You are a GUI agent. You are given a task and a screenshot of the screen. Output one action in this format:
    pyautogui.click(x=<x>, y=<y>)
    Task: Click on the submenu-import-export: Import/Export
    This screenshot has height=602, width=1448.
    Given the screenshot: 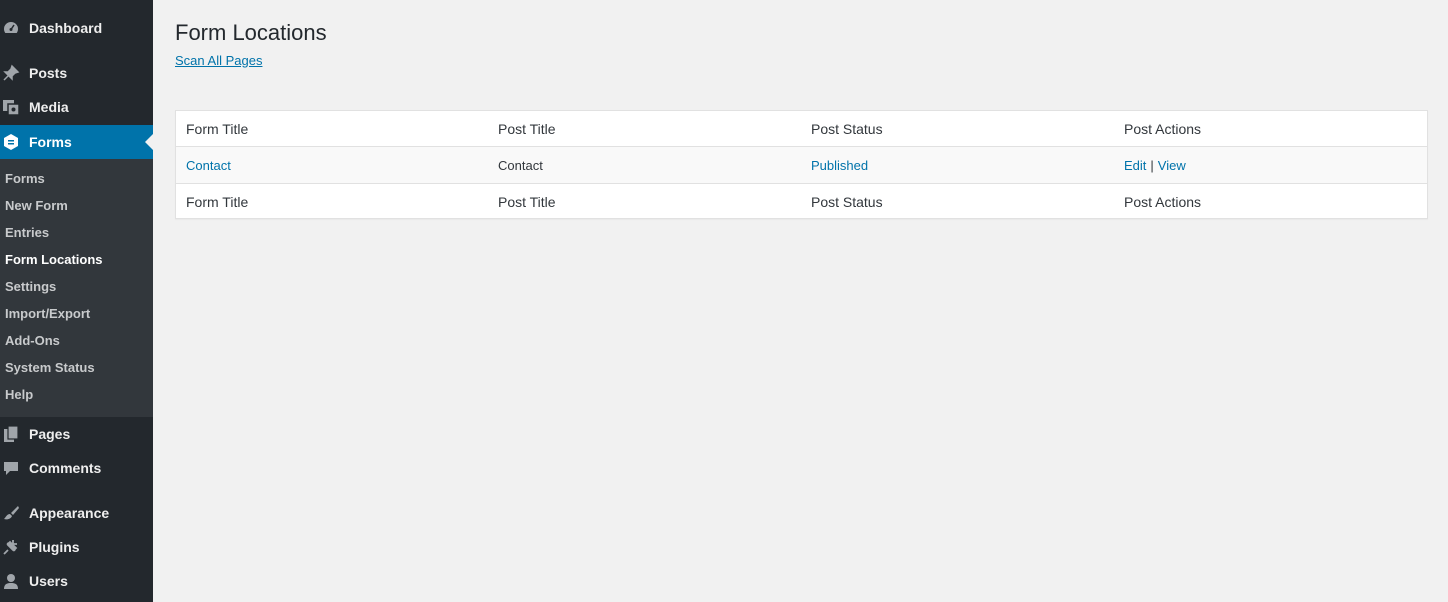 What is the action you would take?
    pyautogui.click(x=47, y=314)
    